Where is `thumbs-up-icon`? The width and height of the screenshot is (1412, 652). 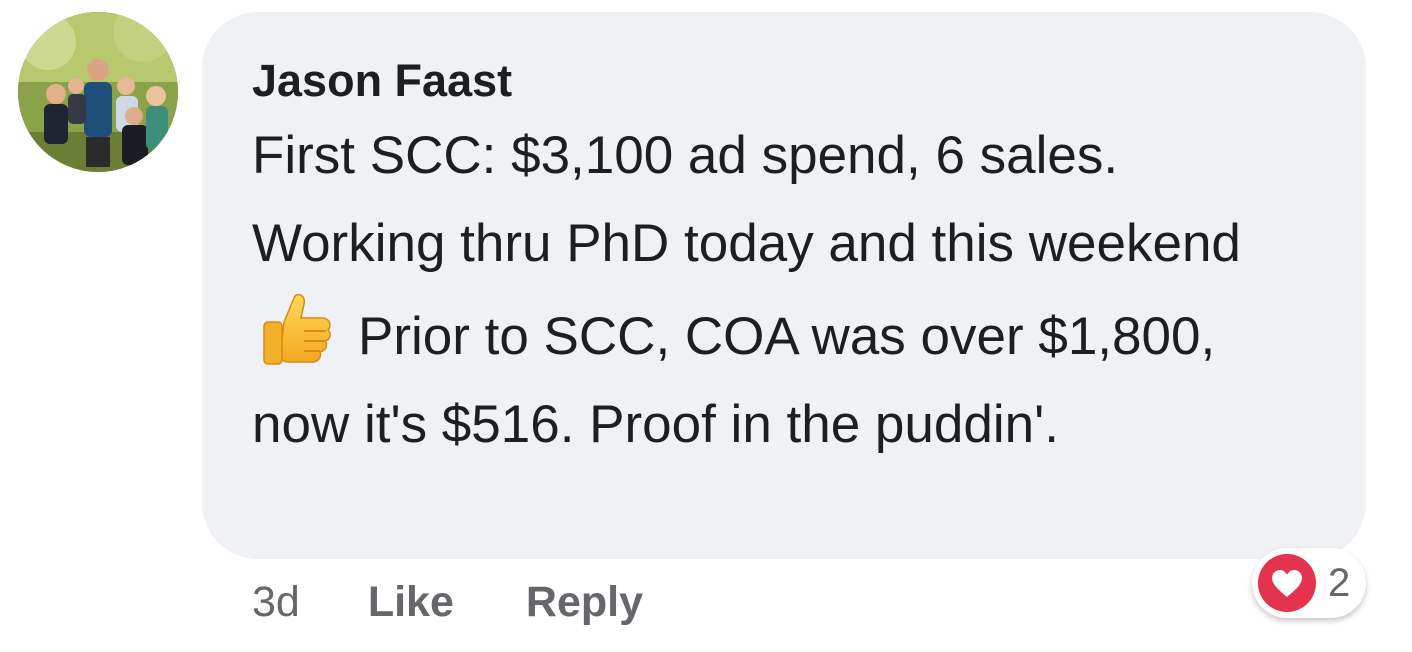 thumbs-up-icon is located at coordinates (295, 329).